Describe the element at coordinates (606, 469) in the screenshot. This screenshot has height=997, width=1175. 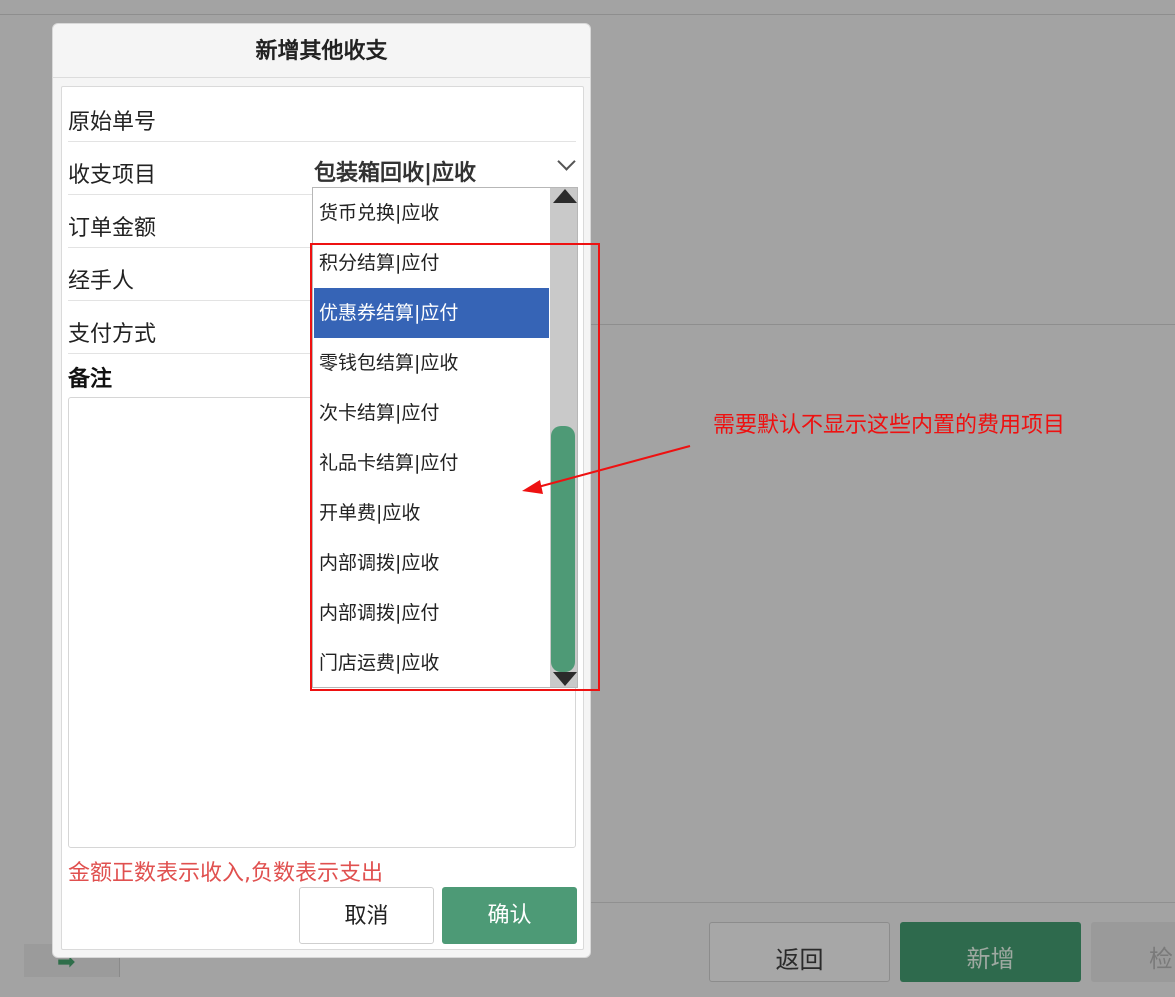
I see `annotation-arrow-icon` at that location.